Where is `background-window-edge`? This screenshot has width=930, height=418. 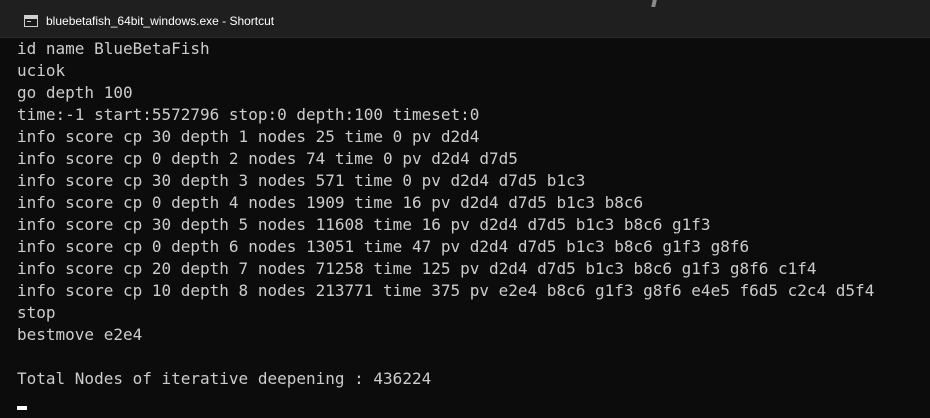
background-window-edge is located at coordinates (654, 3).